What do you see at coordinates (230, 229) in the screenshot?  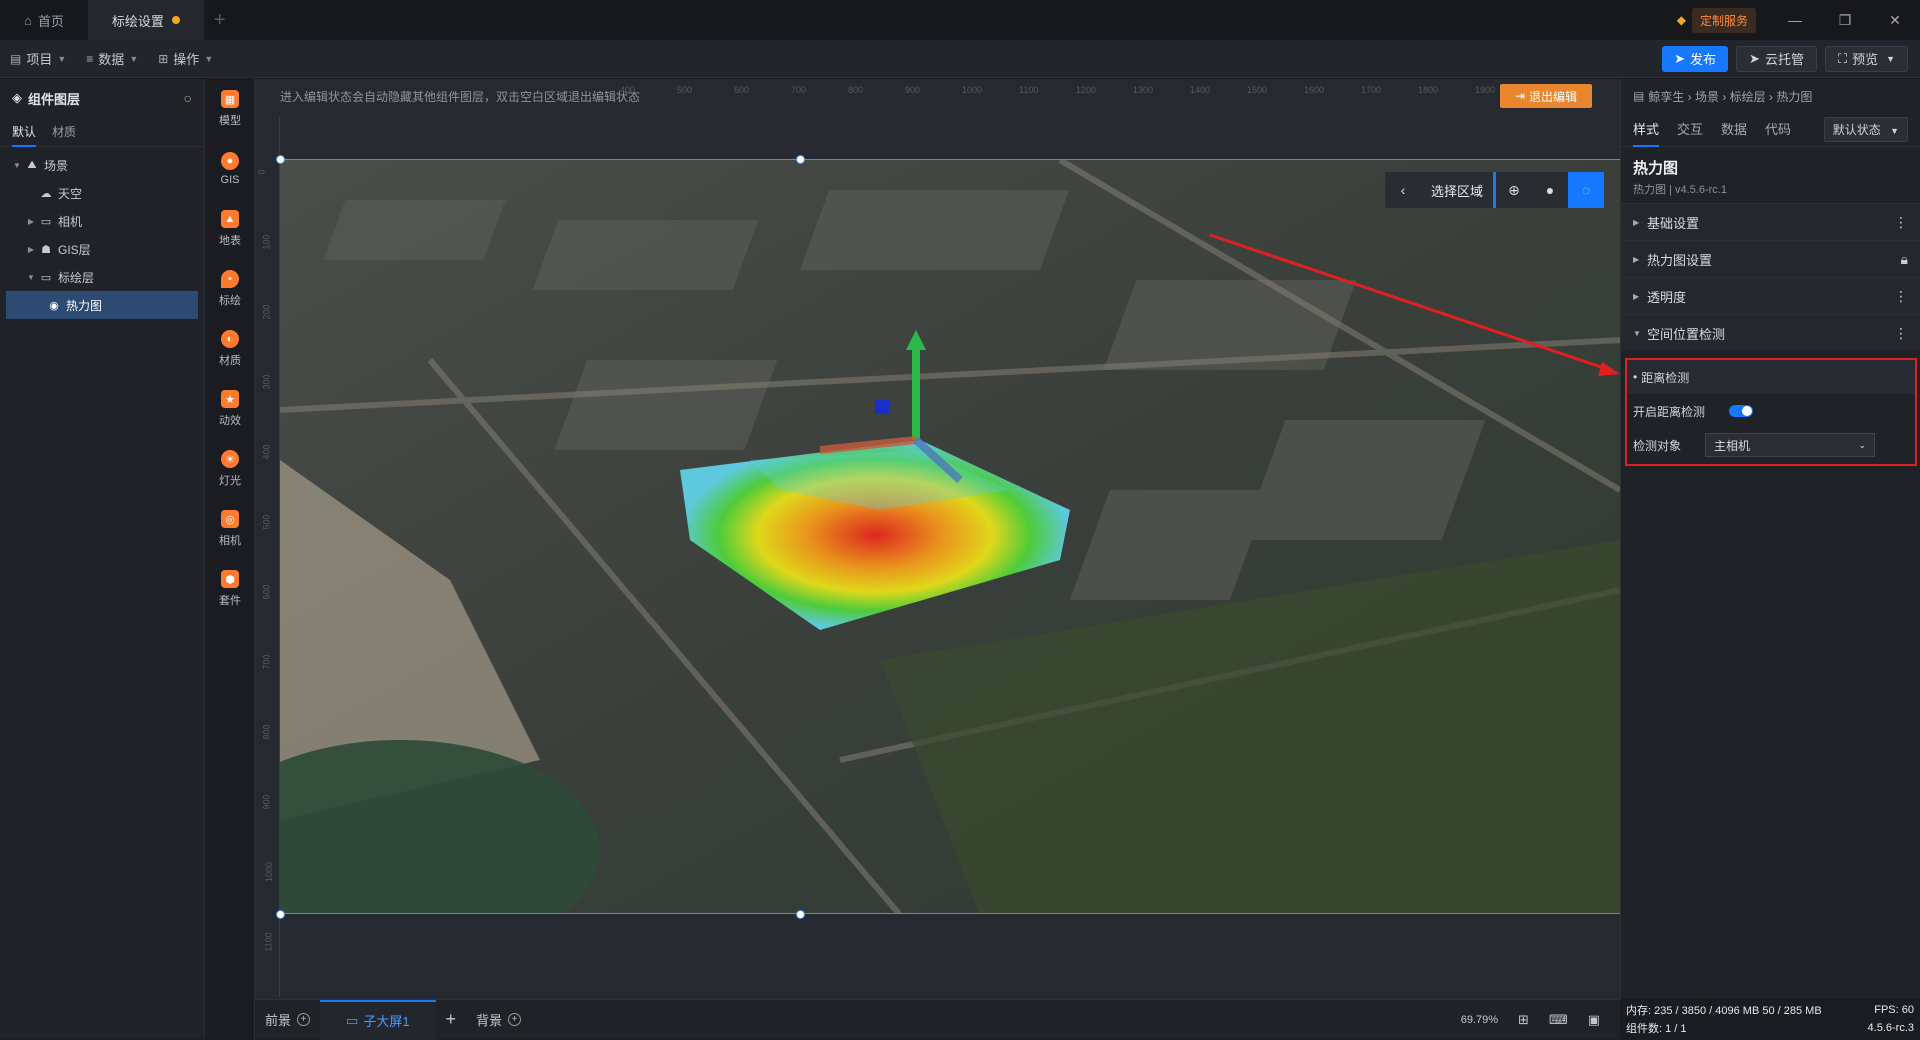 I see `iconbar-terrain: ▲ 地表` at bounding box center [230, 229].